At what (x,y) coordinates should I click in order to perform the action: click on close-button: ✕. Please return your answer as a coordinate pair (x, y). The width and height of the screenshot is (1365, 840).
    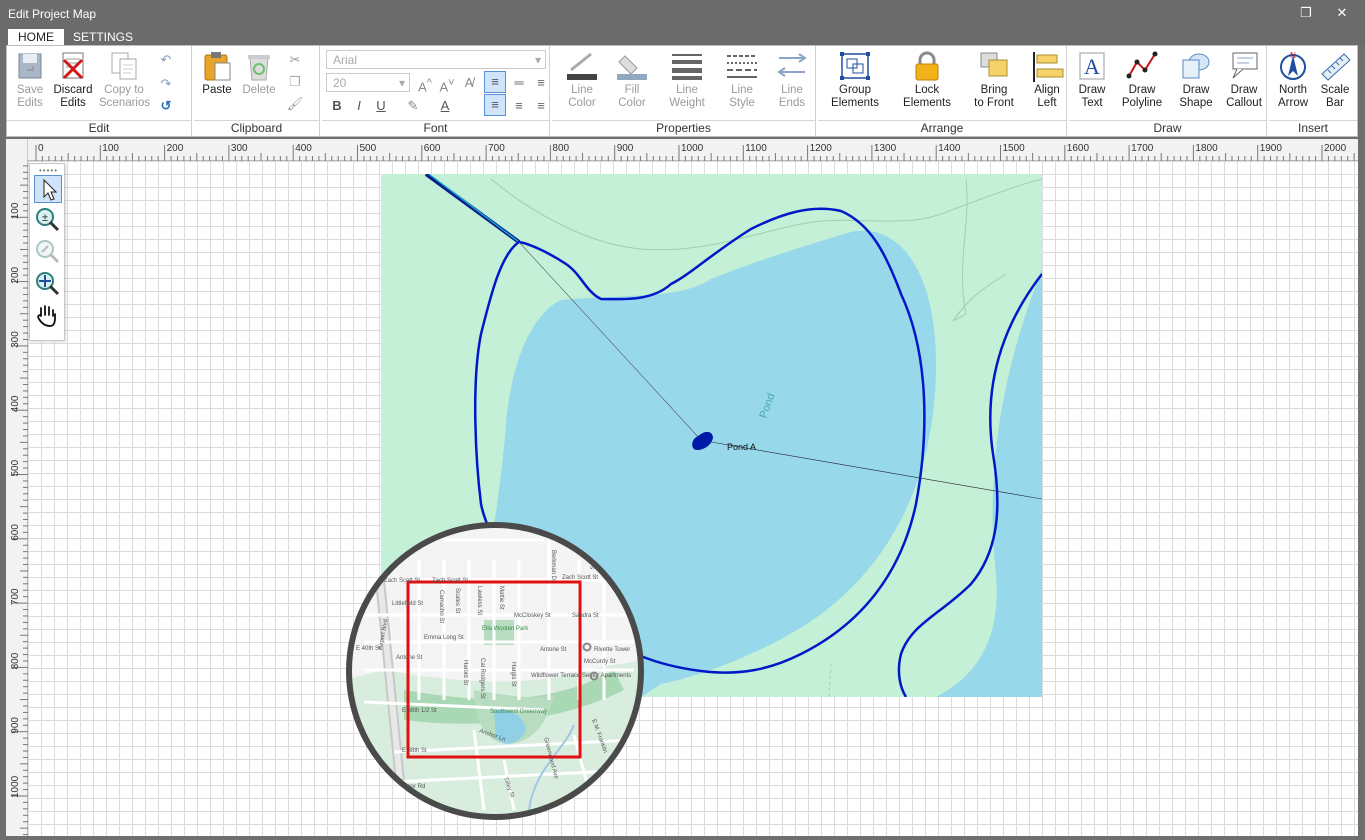
    Looking at the image, I should click on (1342, 13).